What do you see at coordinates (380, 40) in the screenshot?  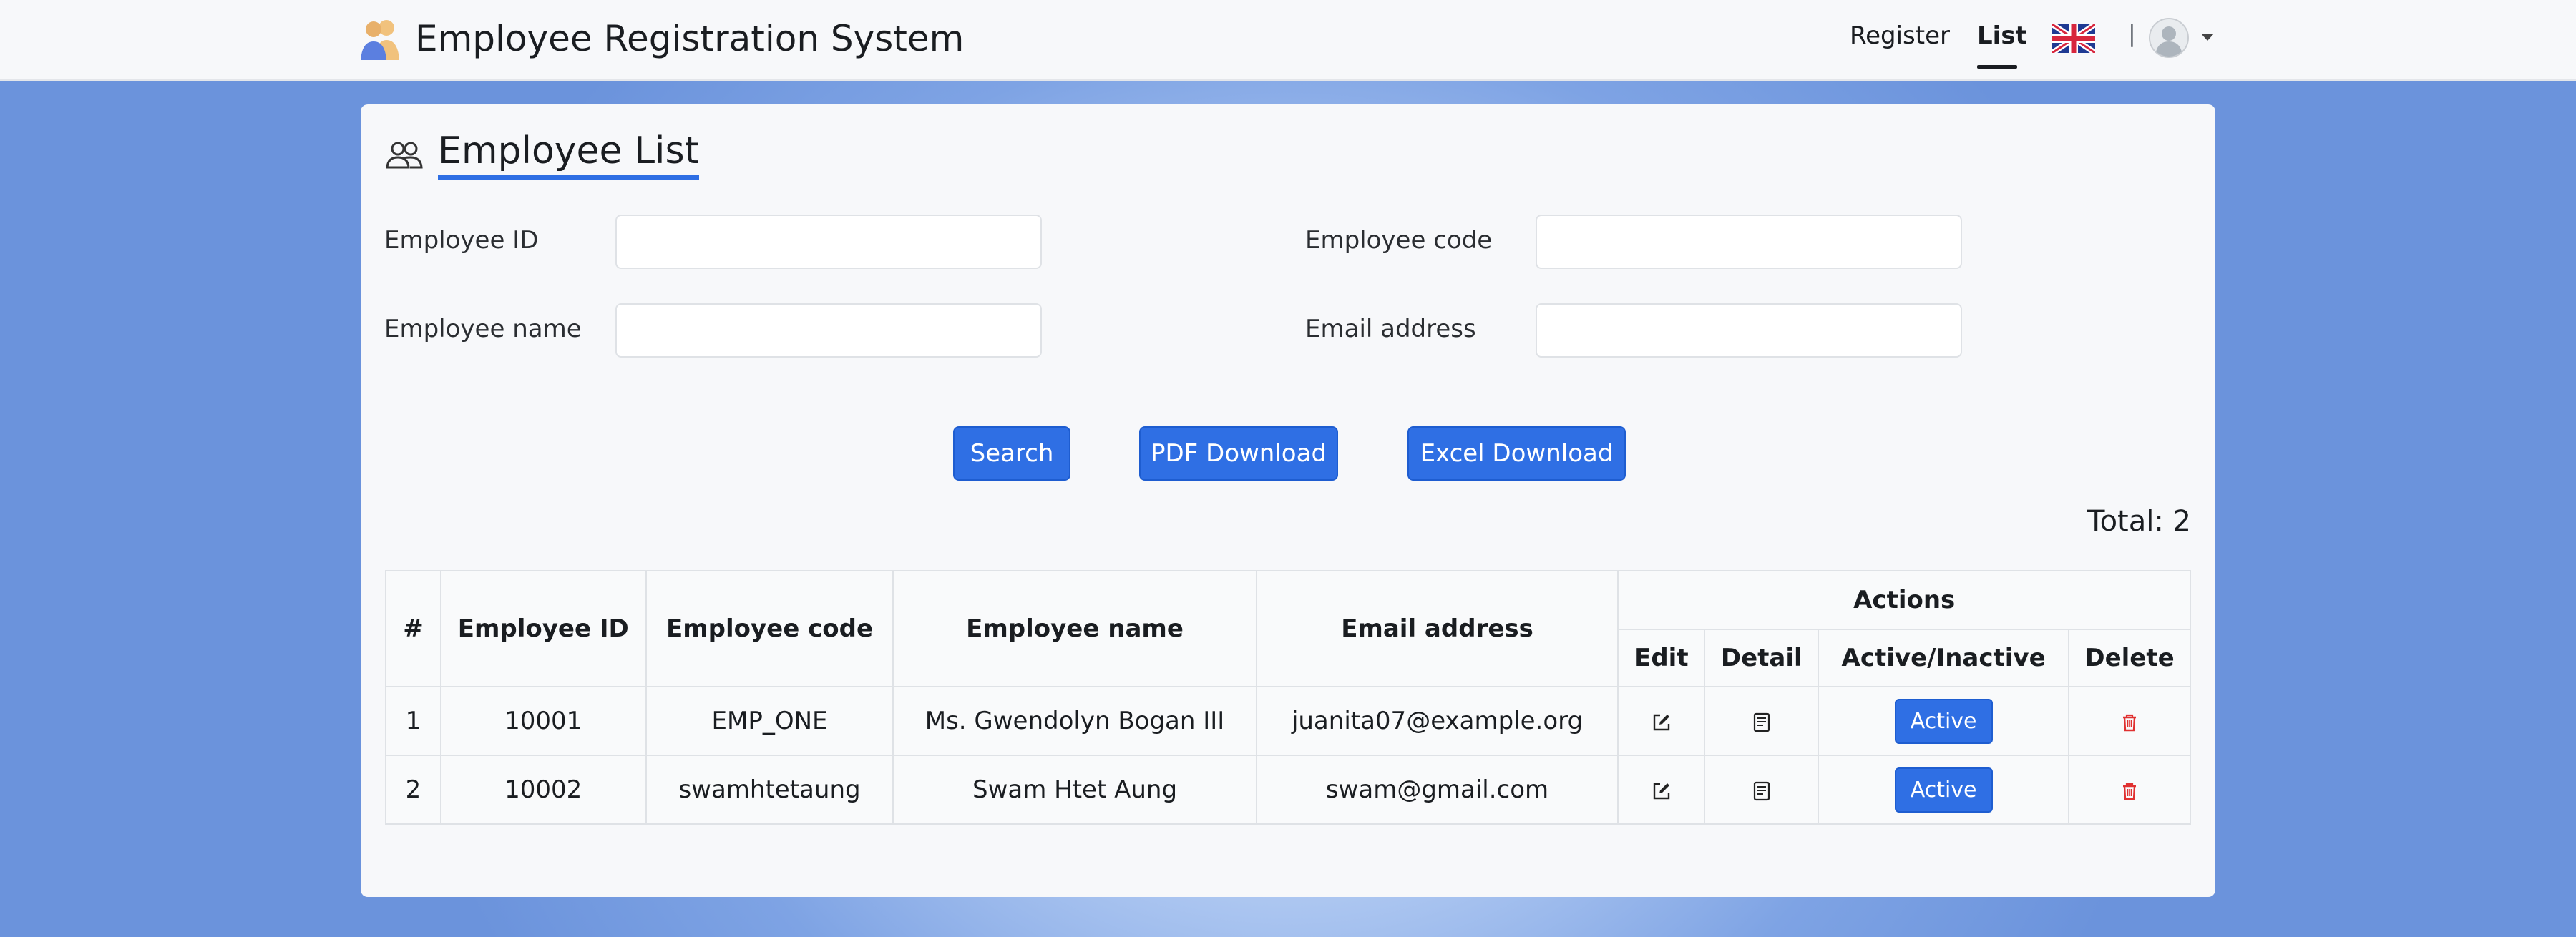 I see `users-icon` at bounding box center [380, 40].